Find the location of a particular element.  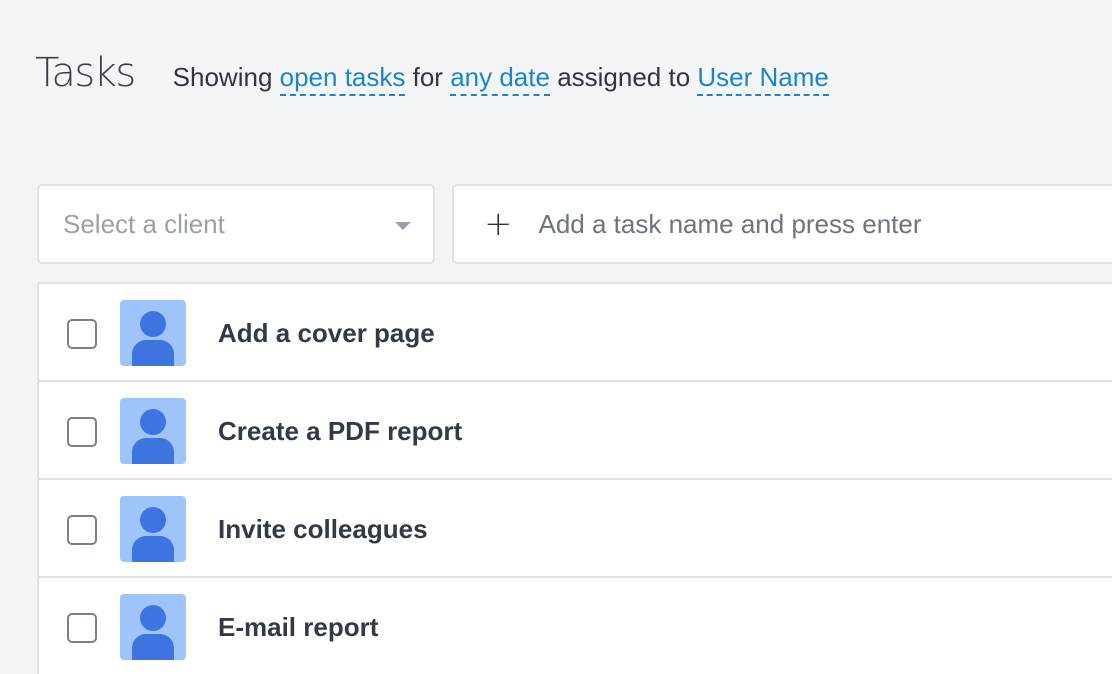

task-name: Add a cover page is located at coordinates (326, 333).